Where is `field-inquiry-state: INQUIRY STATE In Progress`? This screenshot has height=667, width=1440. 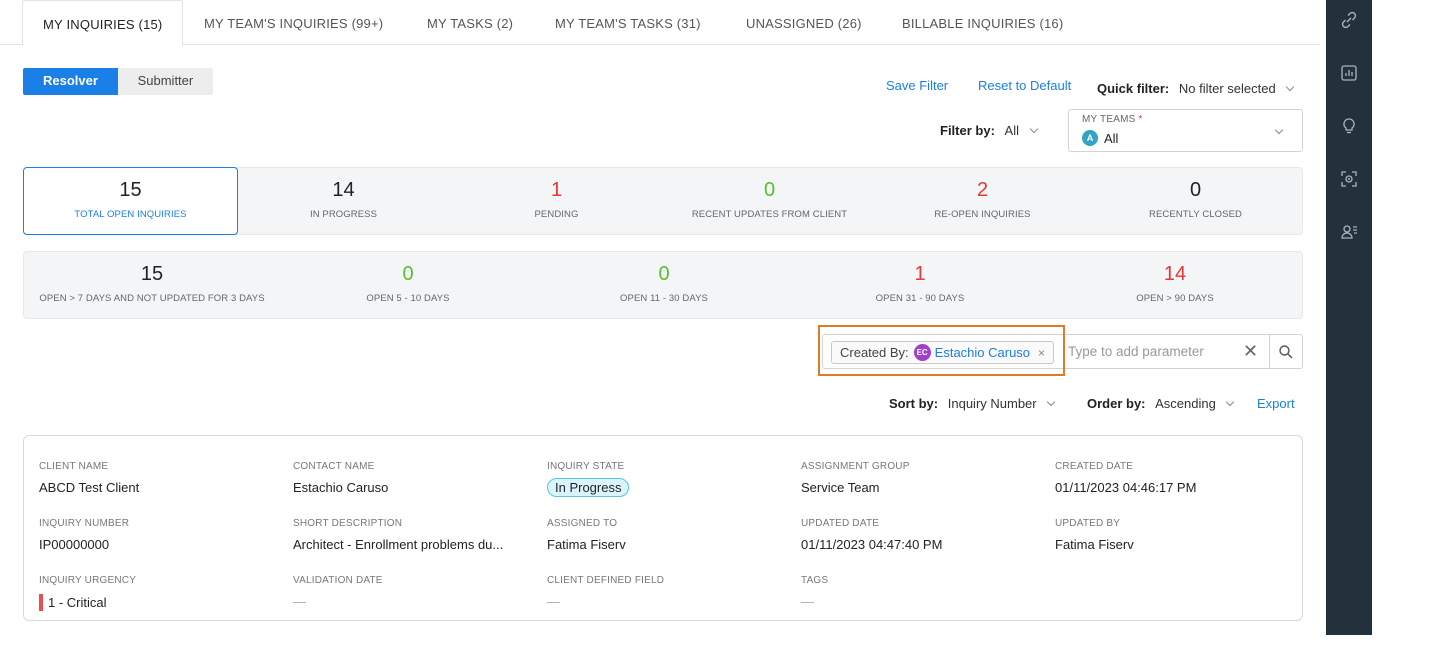 field-inquiry-state: INQUIRY STATE In Progress is located at coordinates (588, 479).